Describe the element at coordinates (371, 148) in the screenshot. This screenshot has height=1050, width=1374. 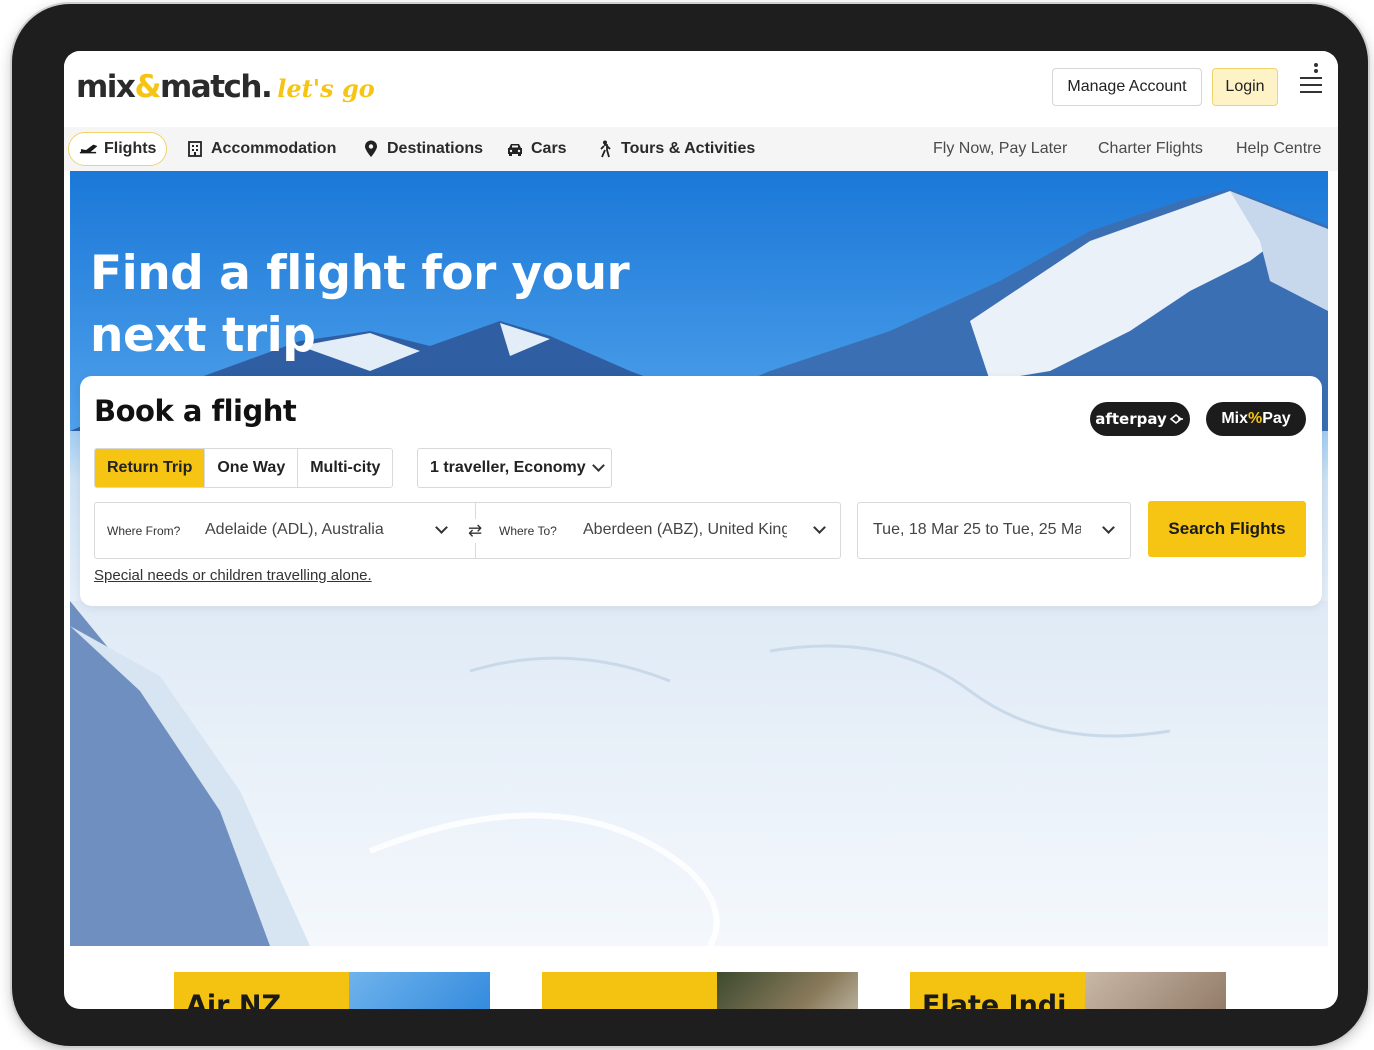
I see `map-pin-icon` at that location.